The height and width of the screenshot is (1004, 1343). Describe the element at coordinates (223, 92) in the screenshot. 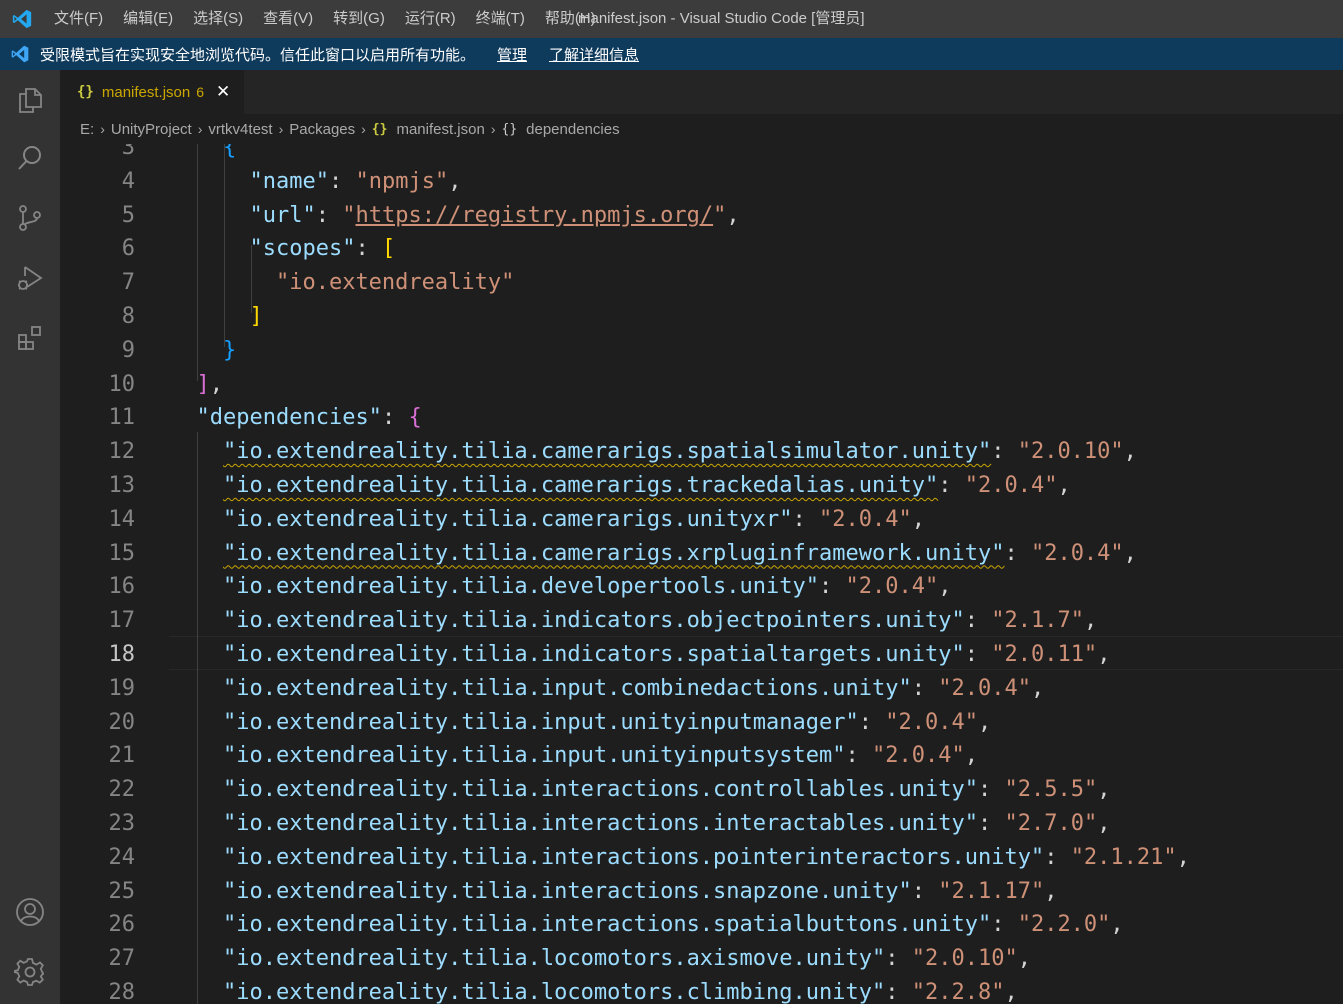

I see `close-icon: ✕` at that location.